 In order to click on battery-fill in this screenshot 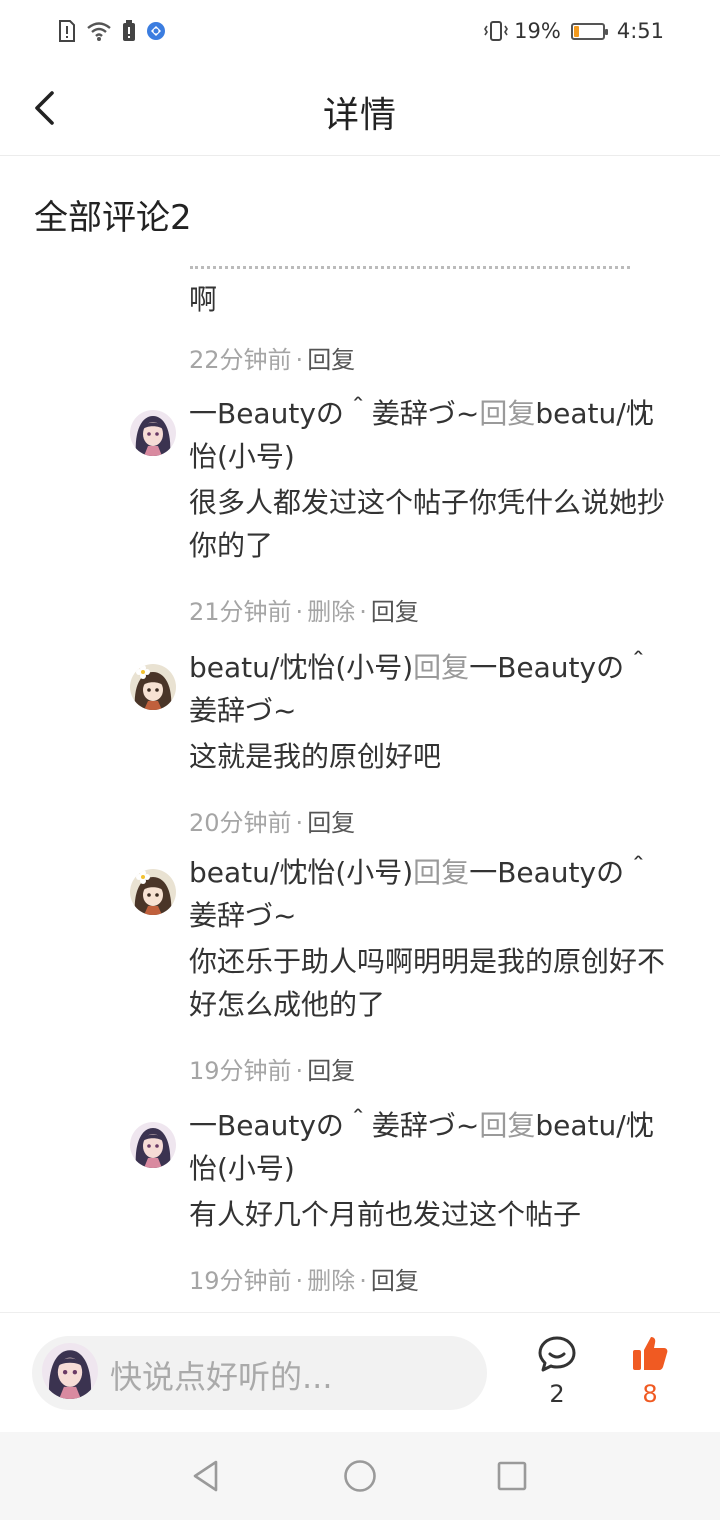, I will do `click(576, 31)`.